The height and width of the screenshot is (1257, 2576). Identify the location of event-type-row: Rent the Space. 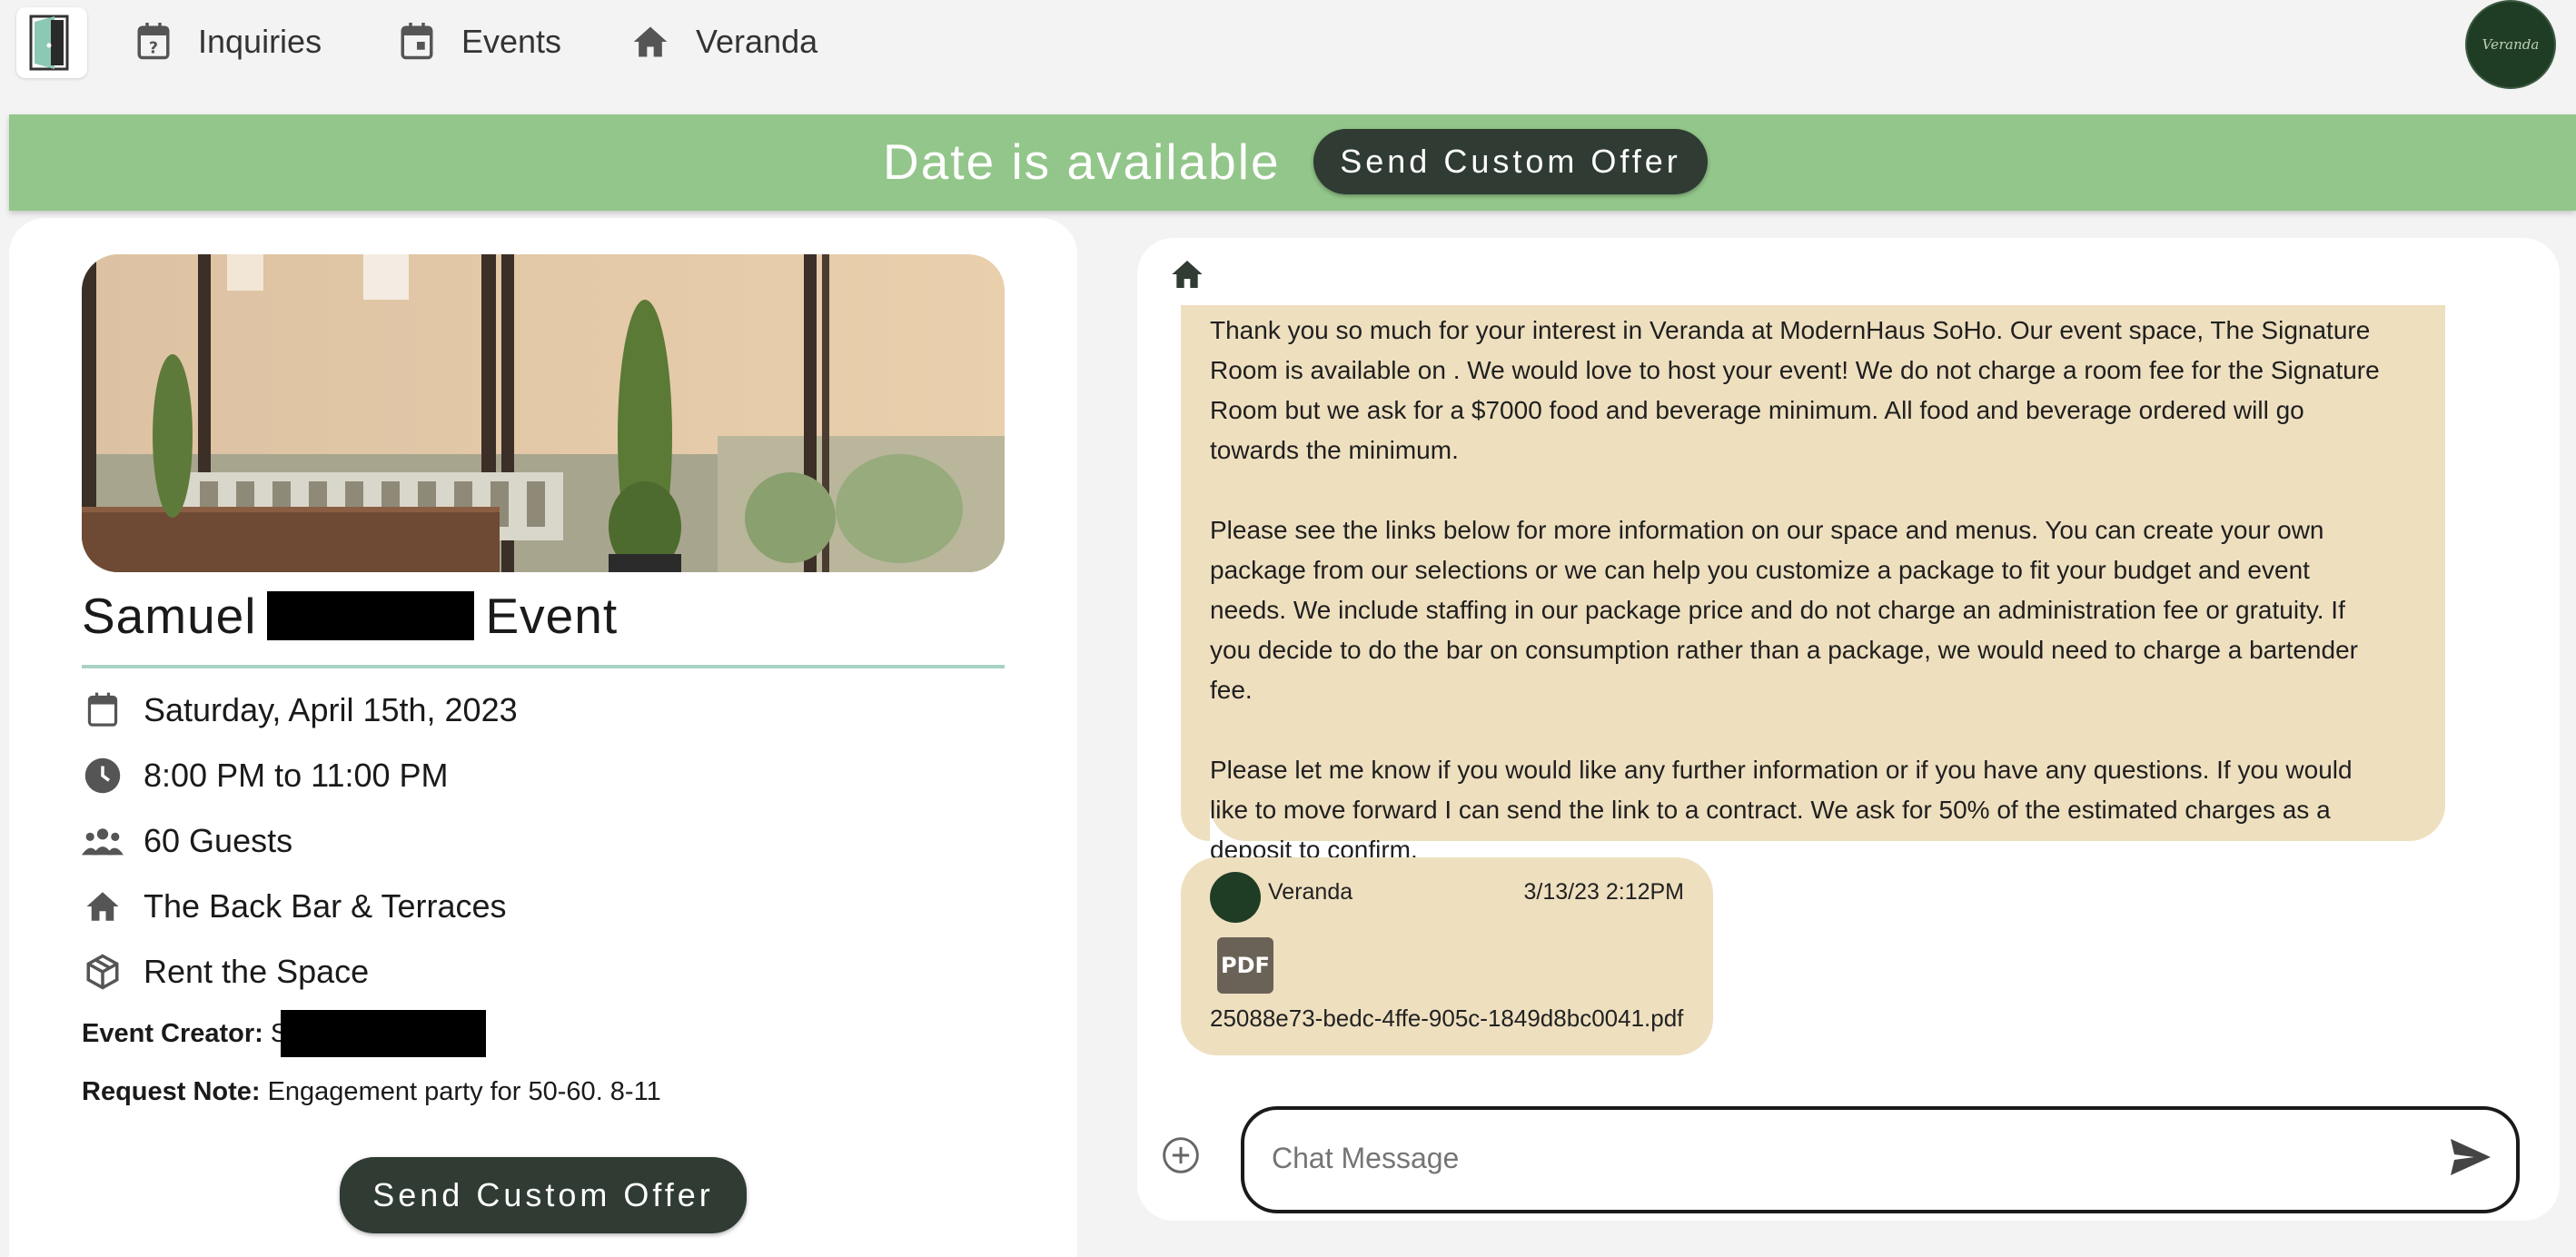
(225, 971).